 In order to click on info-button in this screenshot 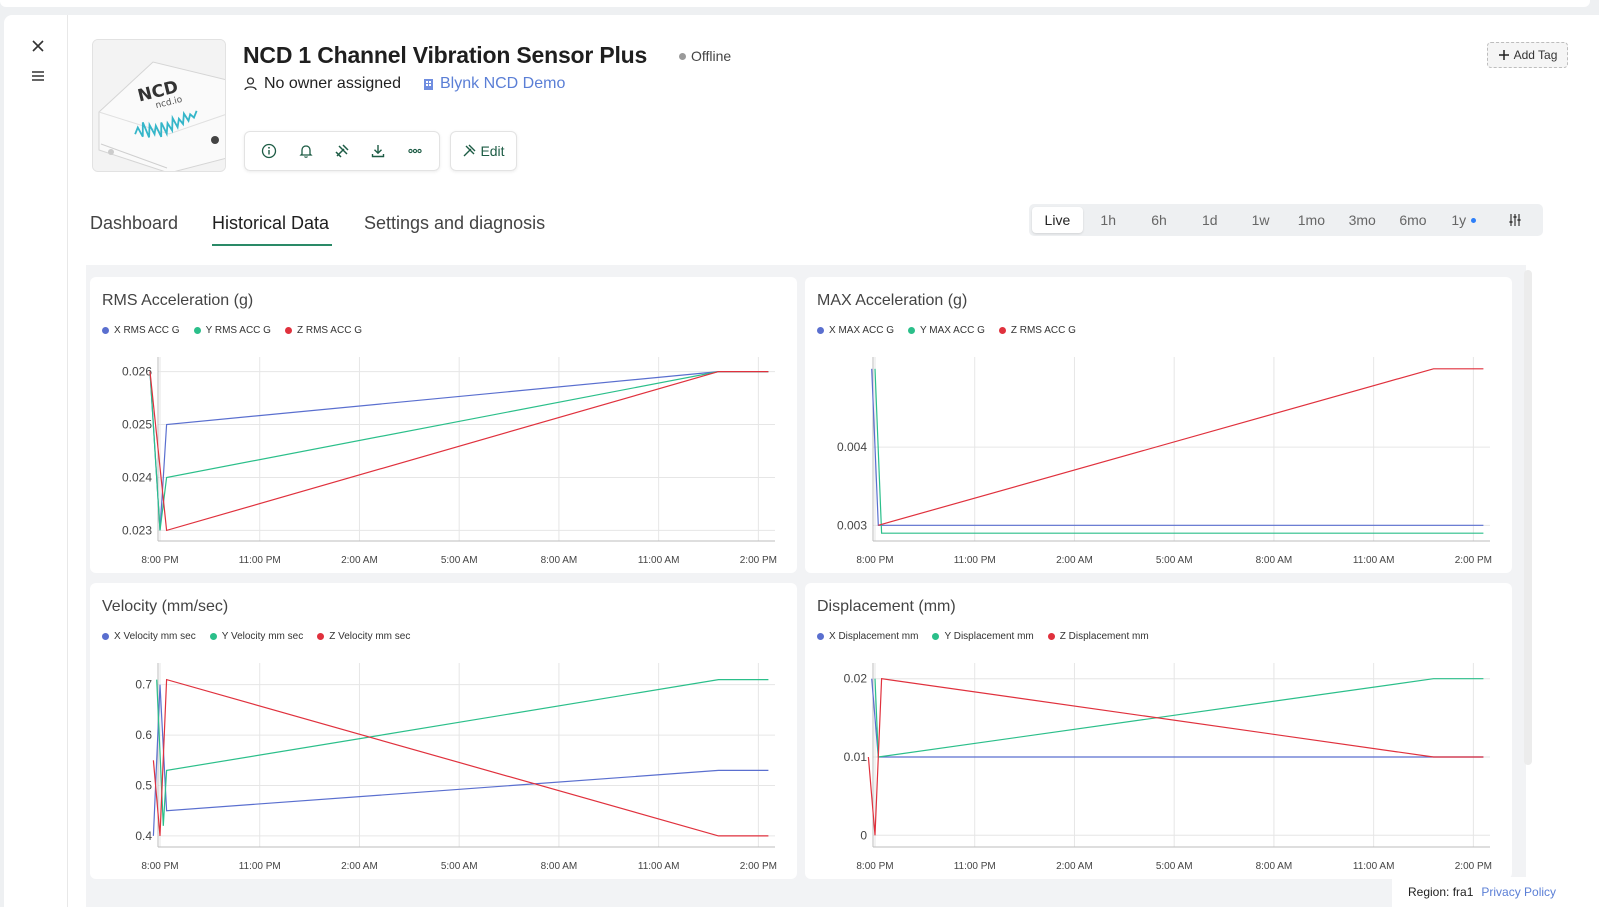, I will do `click(269, 151)`.